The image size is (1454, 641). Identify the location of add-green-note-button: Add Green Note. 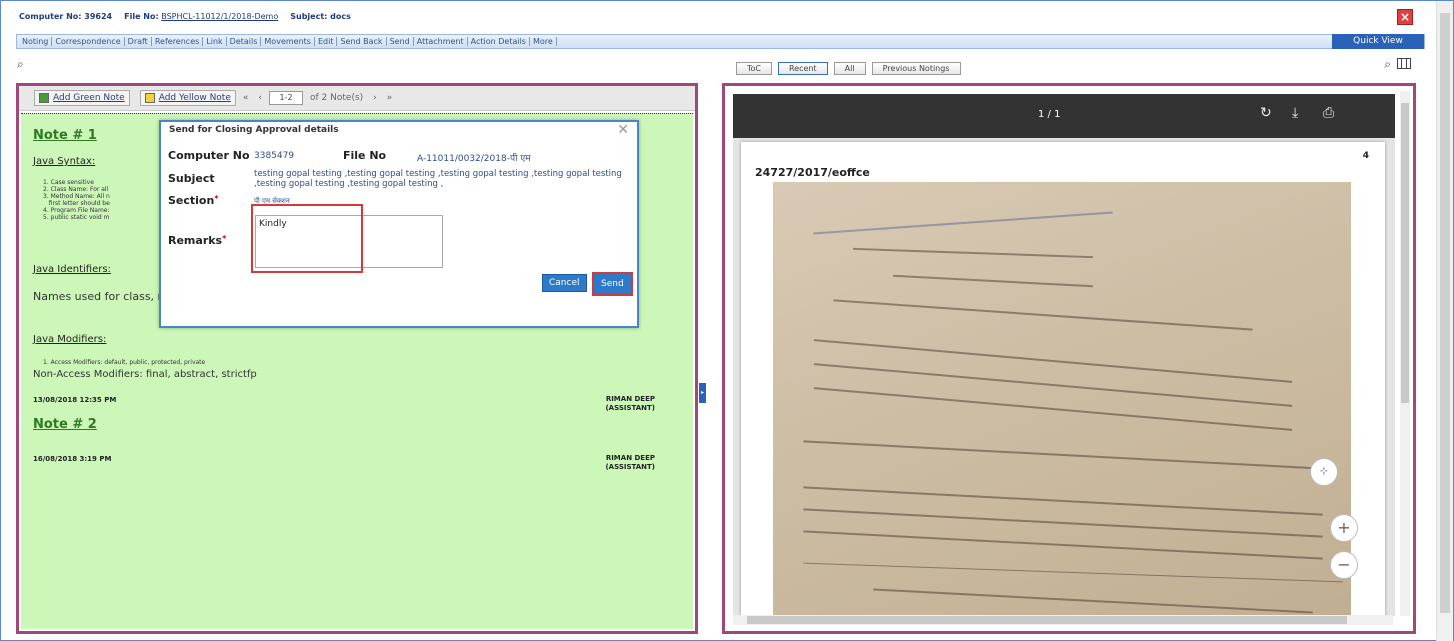
(82, 98).